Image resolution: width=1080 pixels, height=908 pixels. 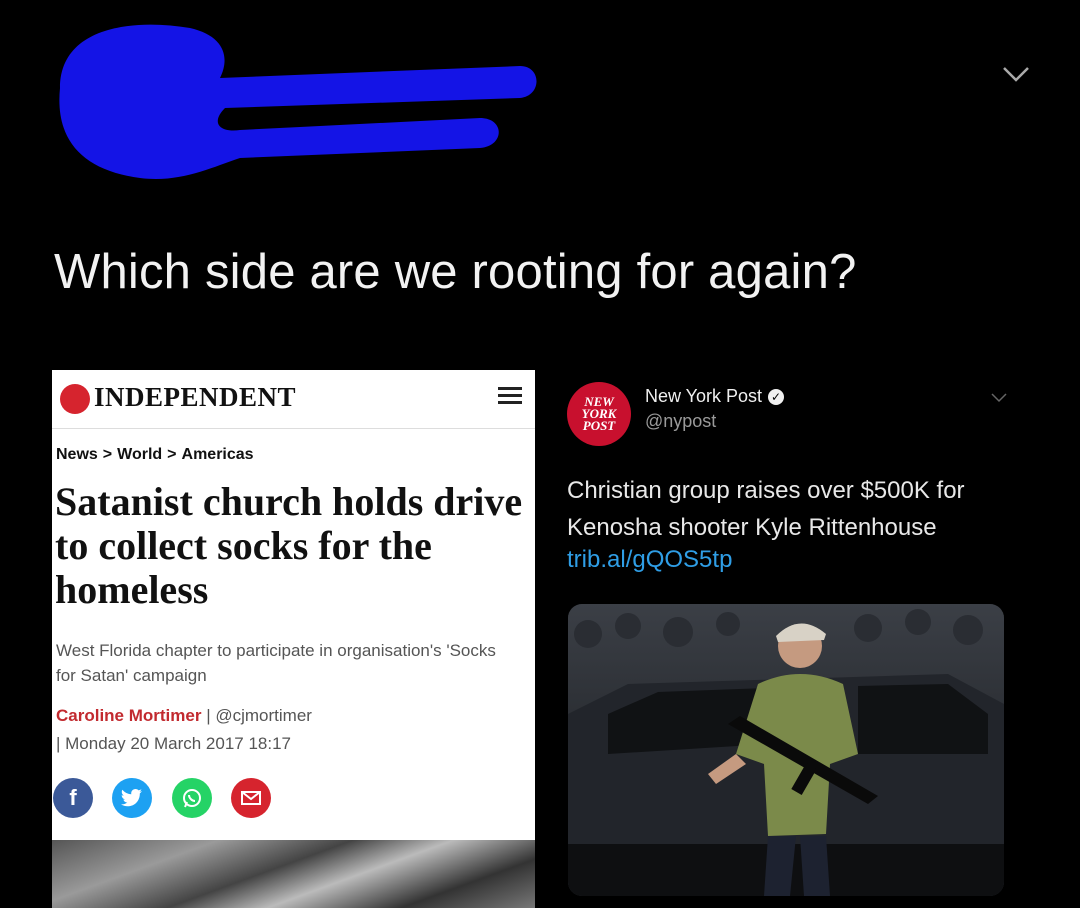 I want to click on tweet-text: Which side are we rooting for again?, so click(x=455, y=272).